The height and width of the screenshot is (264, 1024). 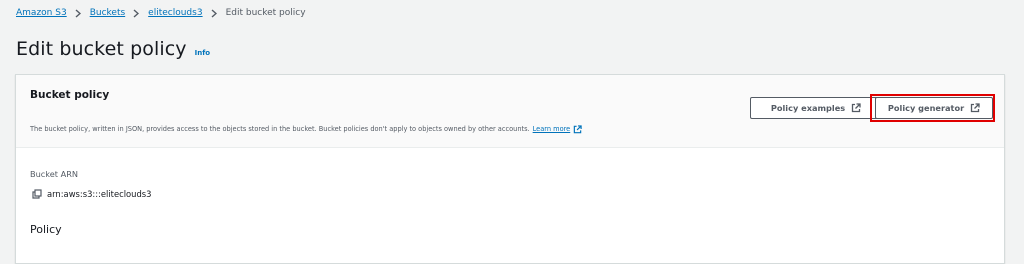 I want to click on policy-generator-label: Policy generator, so click(x=926, y=108).